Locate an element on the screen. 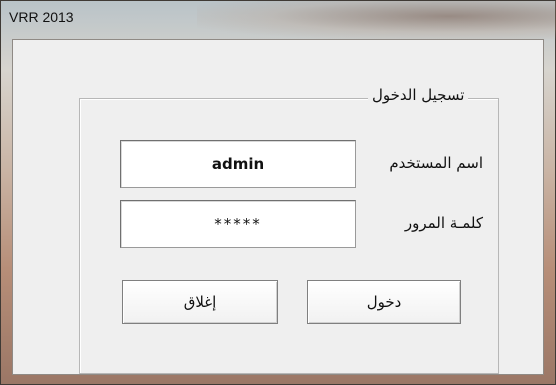 This screenshot has width=556, height=385. username-value: admin is located at coordinates (238, 164).